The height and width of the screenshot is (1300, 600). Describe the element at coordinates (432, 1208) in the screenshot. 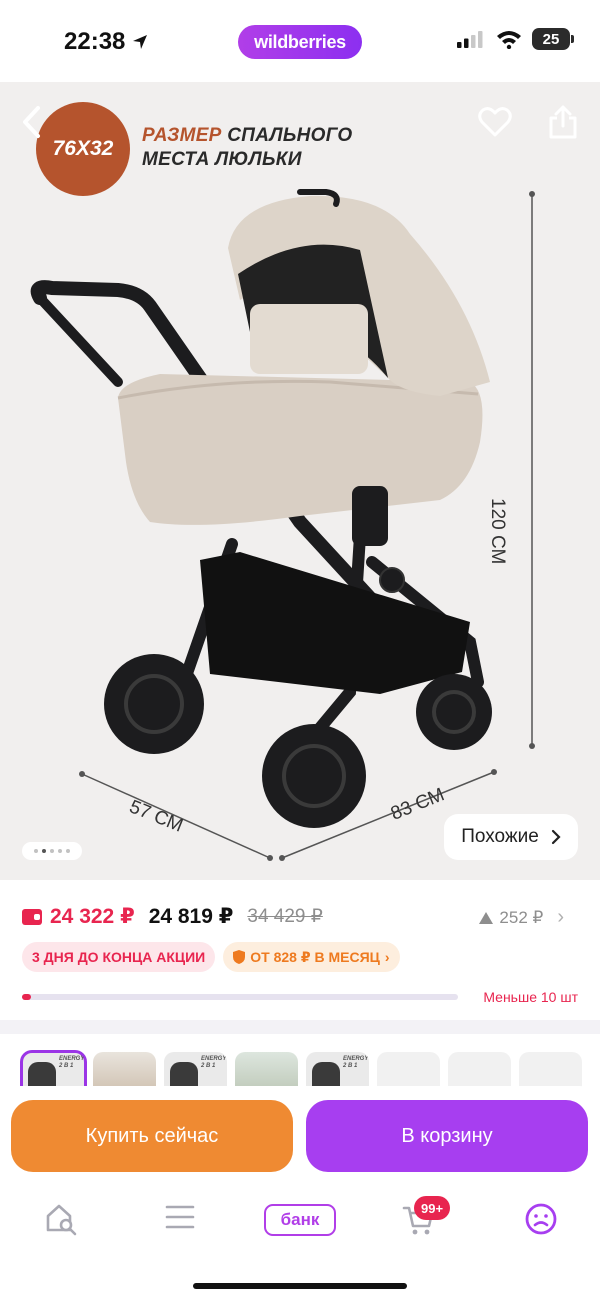

I see `cart-count-badge: 99+` at that location.